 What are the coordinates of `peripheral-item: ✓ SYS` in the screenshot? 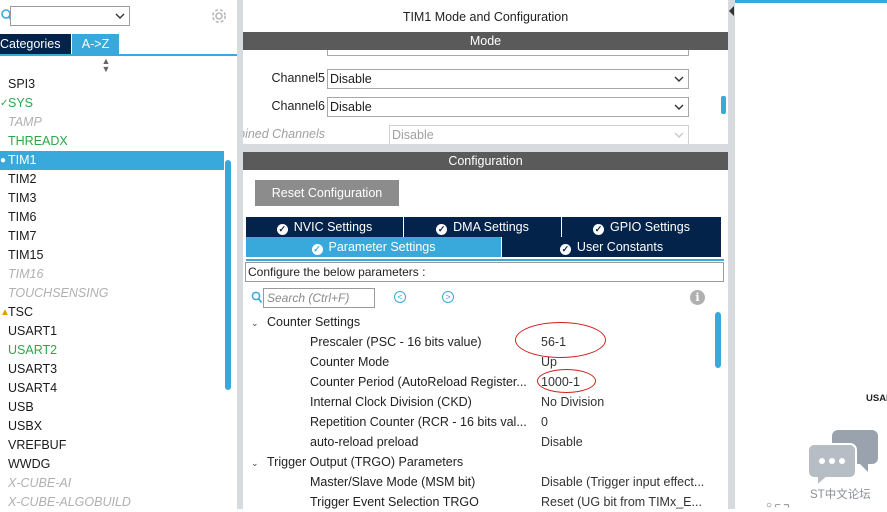 It's located at (112, 103).